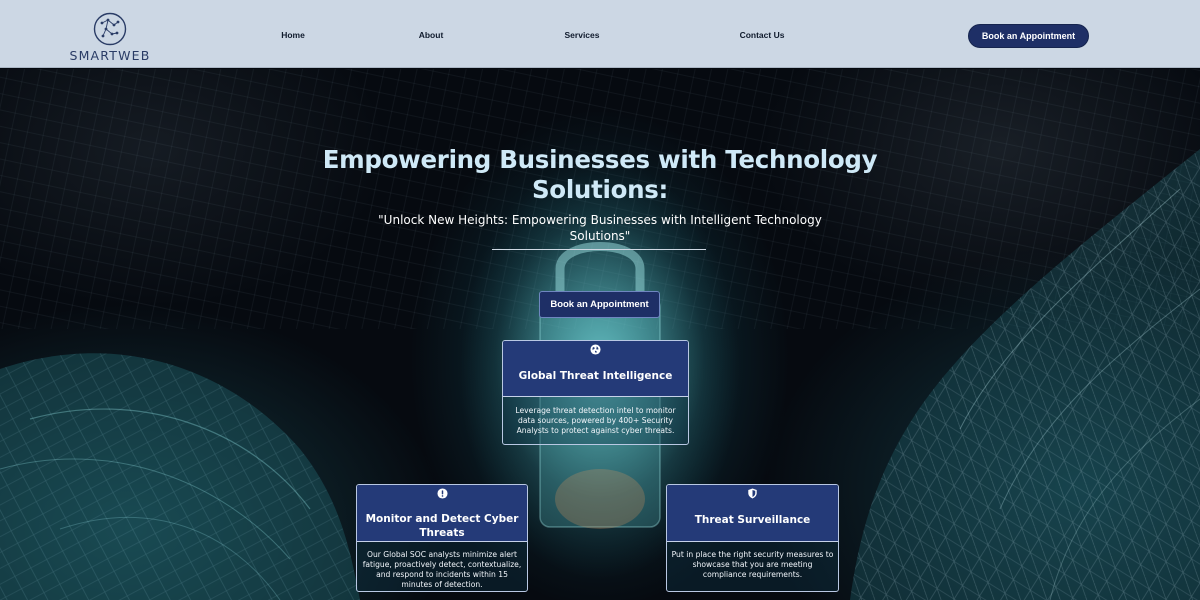  I want to click on hero-book-appointment-button: Book an Appointment, so click(599, 304).